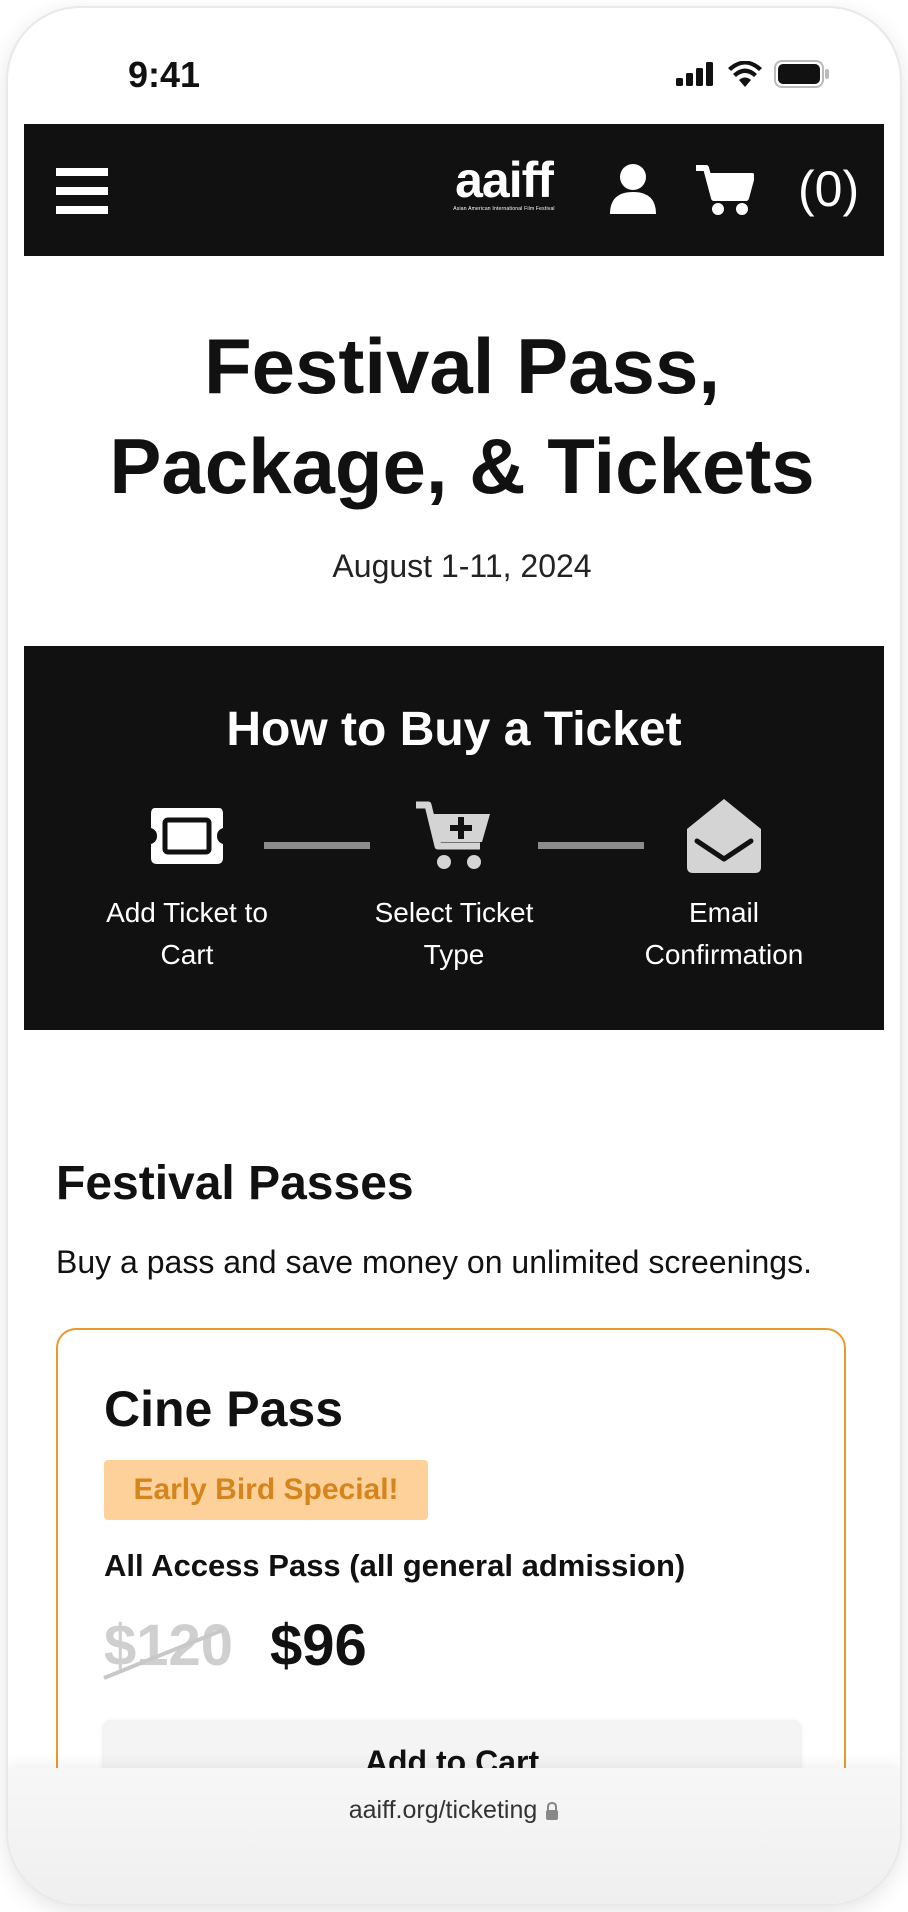 Image resolution: width=908 pixels, height=1912 pixels. What do you see at coordinates (724, 836) in the screenshot?
I see `envelope-open-icon` at bounding box center [724, 836].